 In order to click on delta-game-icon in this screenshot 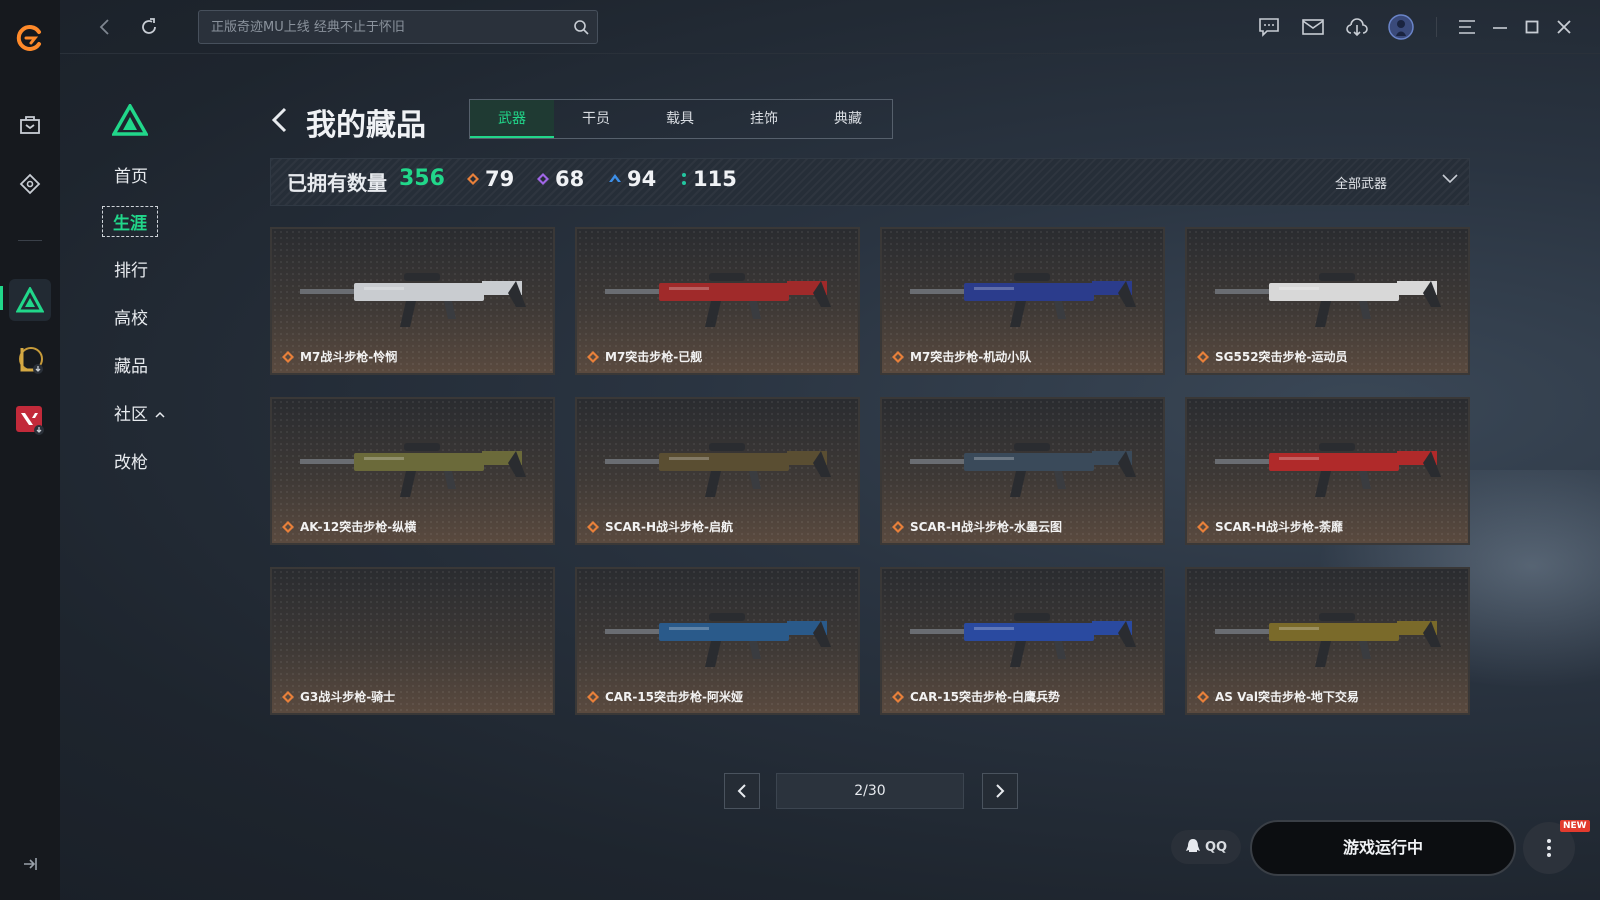, I will do `click(30, 300)`.